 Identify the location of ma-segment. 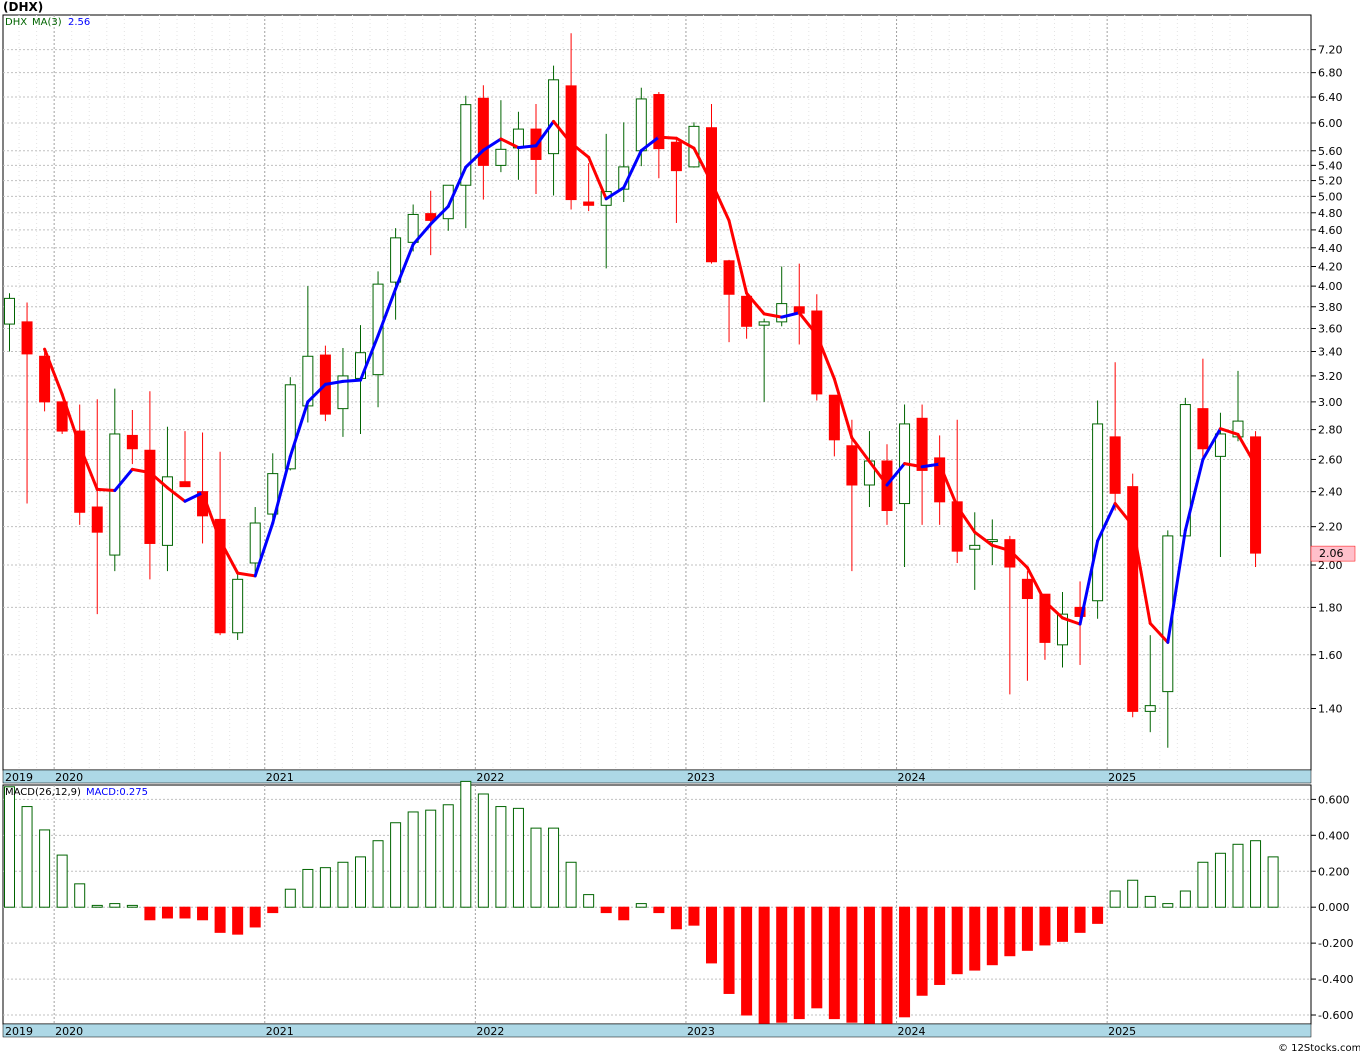
(667, 137).